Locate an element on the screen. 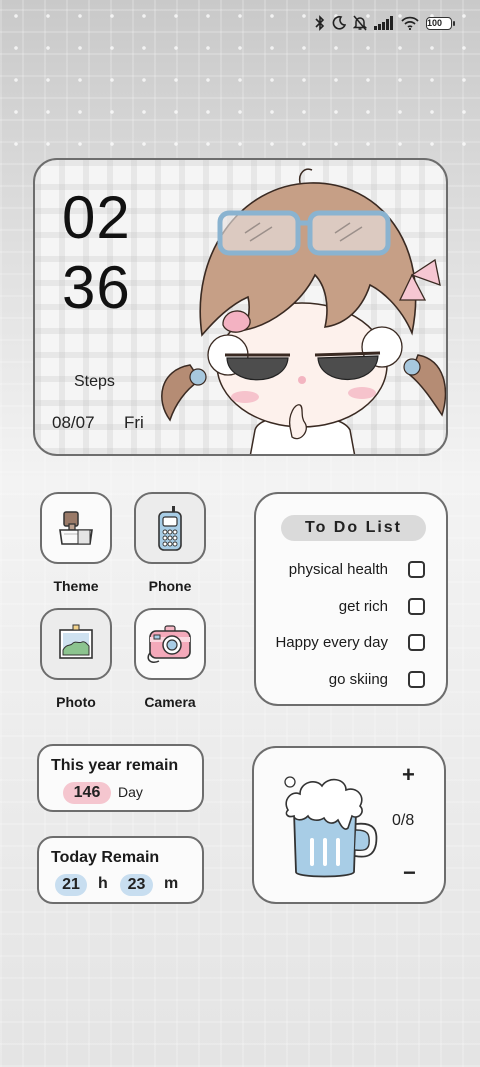  photo-frame-icon is located at coordinates (76, 641).